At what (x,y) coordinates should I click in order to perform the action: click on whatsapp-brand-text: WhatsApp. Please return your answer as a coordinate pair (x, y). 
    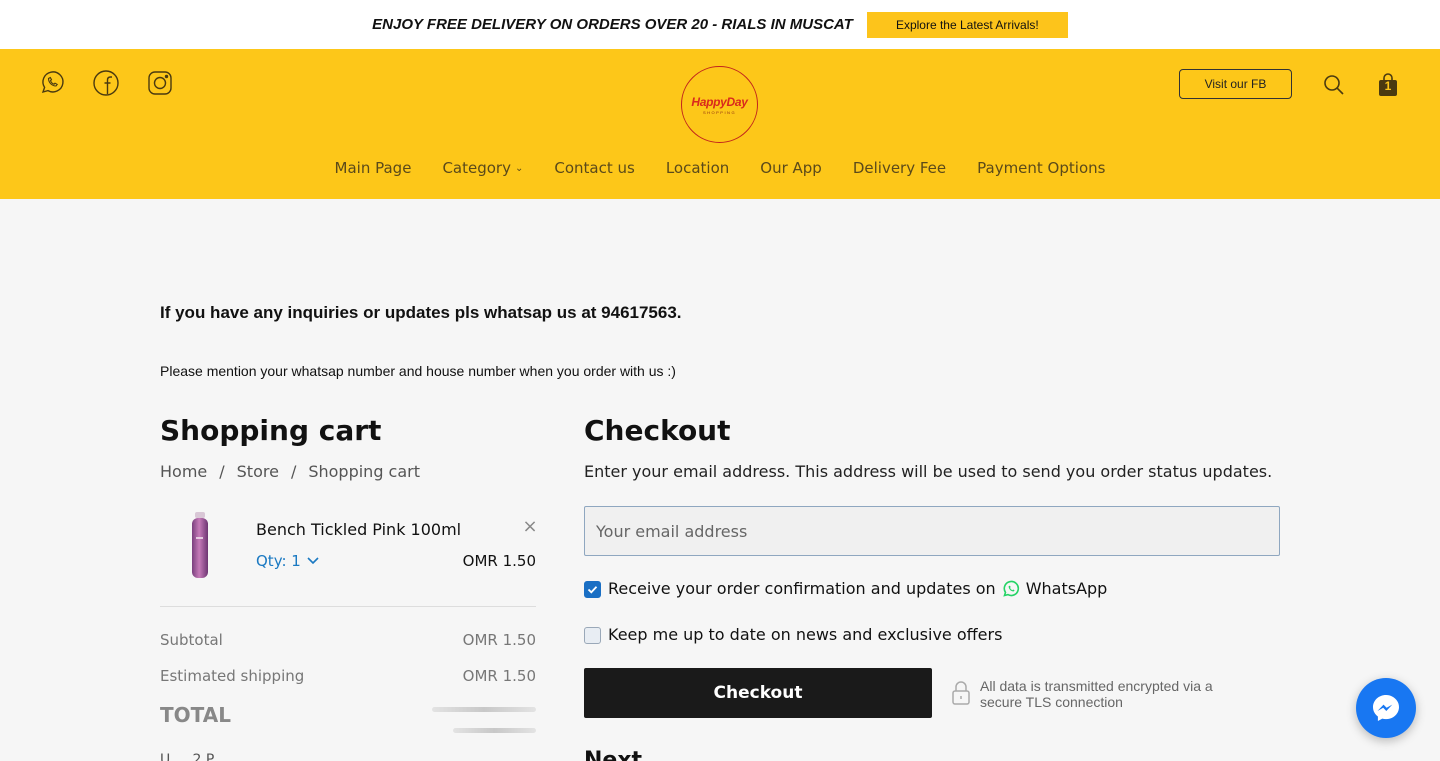
    Looking at the image, I should click on (1066, 588).